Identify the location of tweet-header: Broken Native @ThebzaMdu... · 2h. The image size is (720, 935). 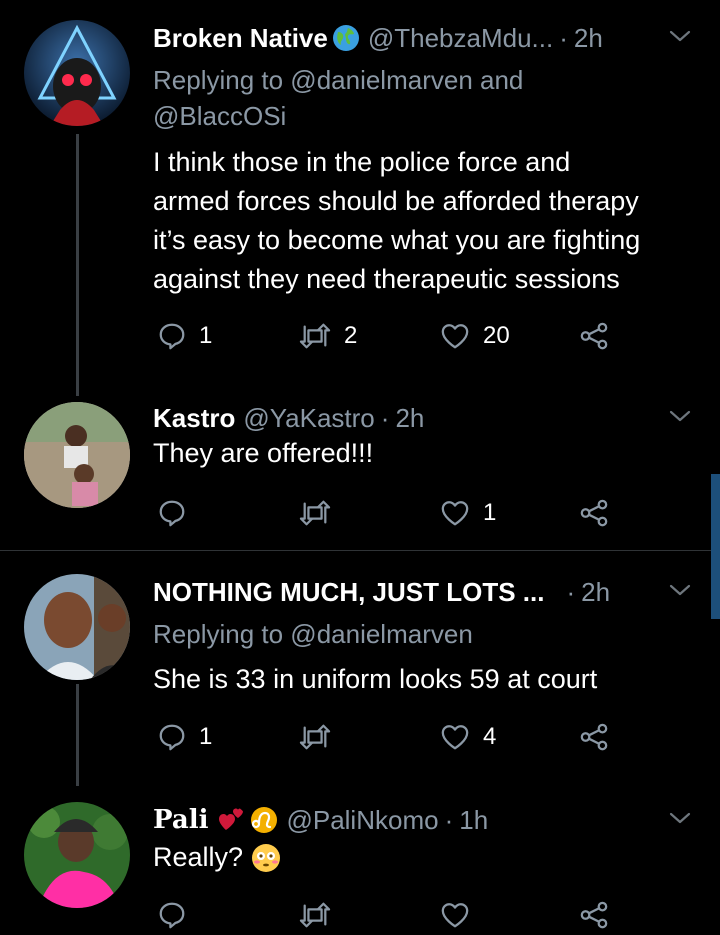
(378, 38).